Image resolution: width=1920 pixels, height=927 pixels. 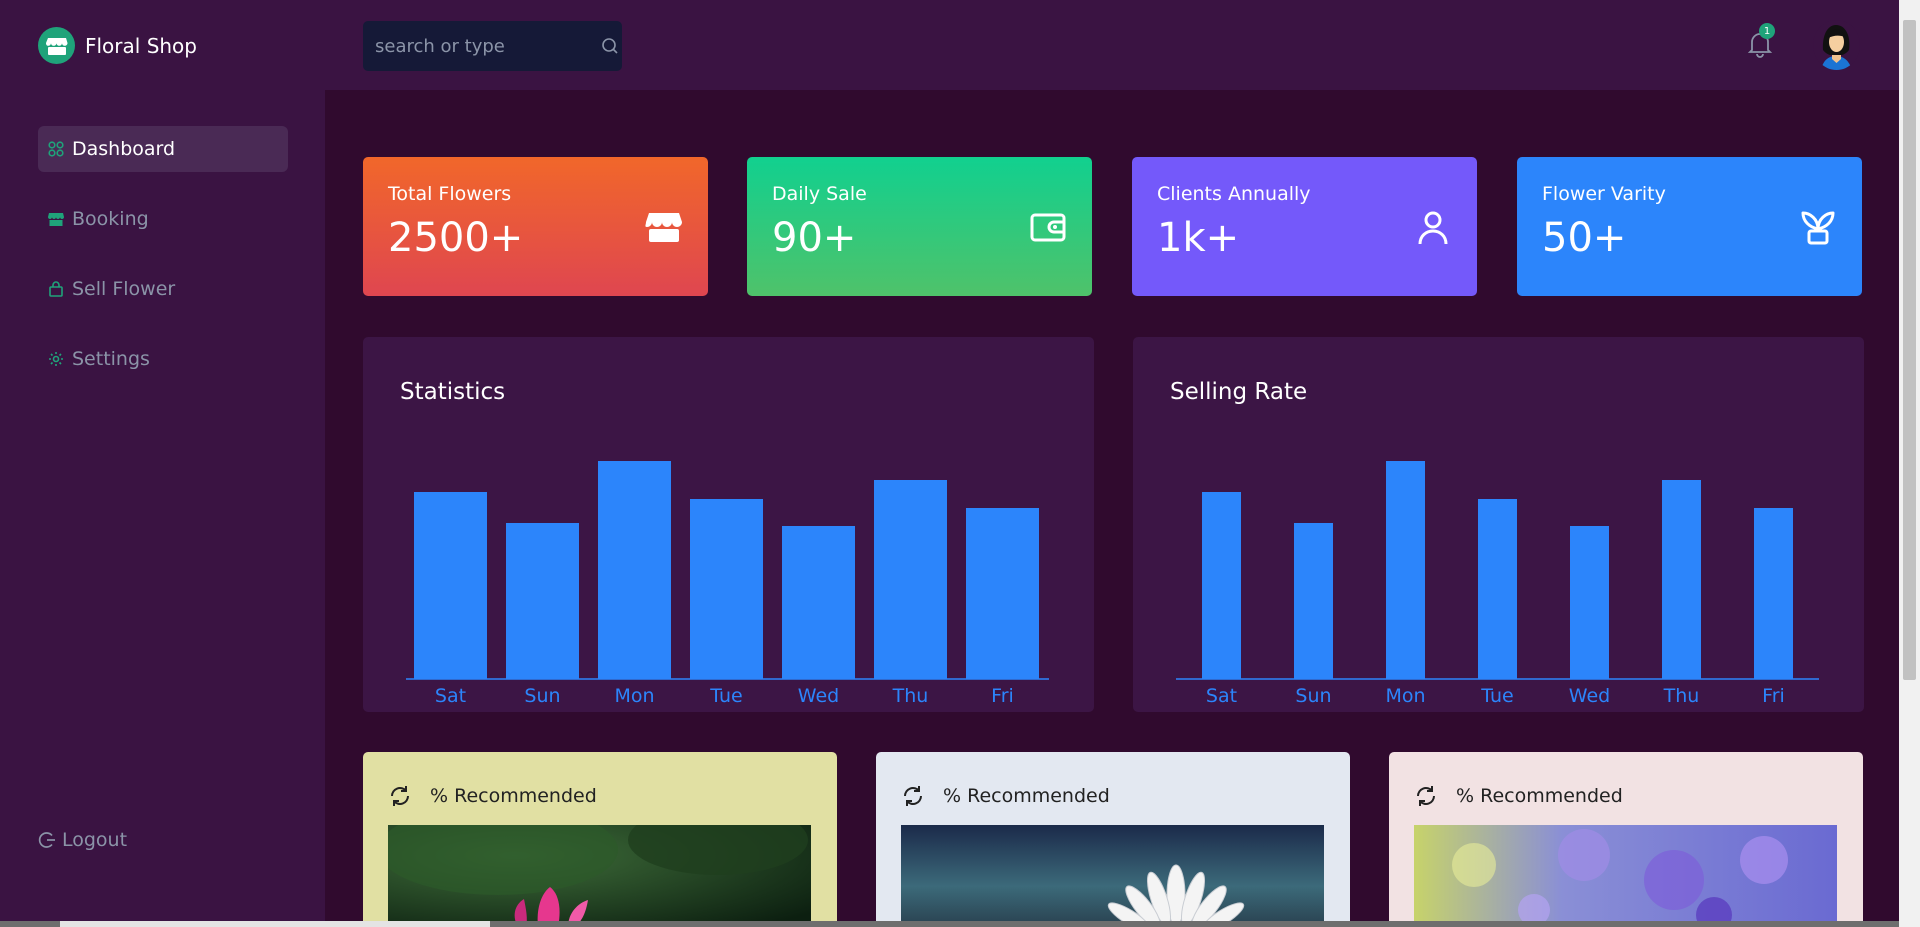 I want to click on sidebar-item-dashboard: Dashboard, so click(x=163, y=149).